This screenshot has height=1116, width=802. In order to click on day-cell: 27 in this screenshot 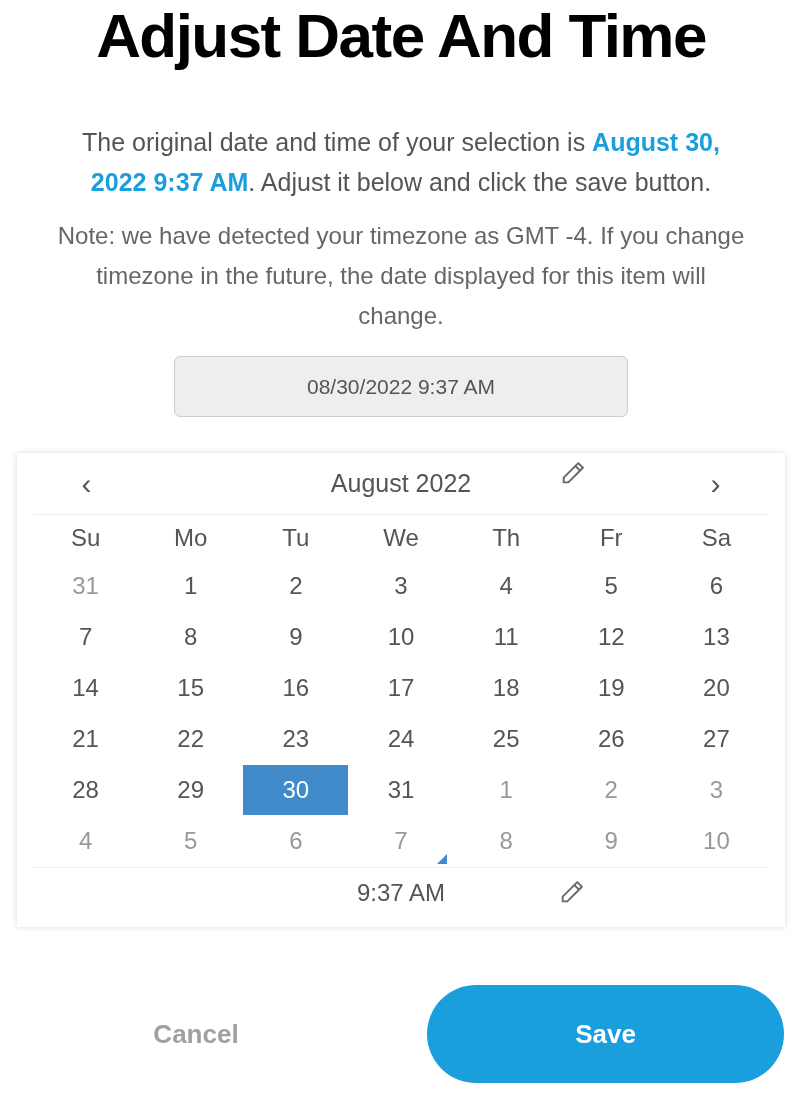, I will do `click(716, 739)`.